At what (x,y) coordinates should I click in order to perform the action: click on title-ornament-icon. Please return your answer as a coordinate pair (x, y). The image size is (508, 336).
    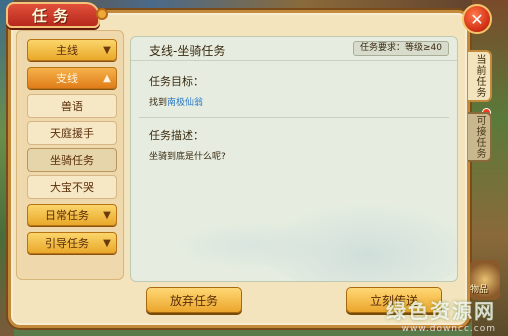
    Looking at the image, I should click on (102, 14).